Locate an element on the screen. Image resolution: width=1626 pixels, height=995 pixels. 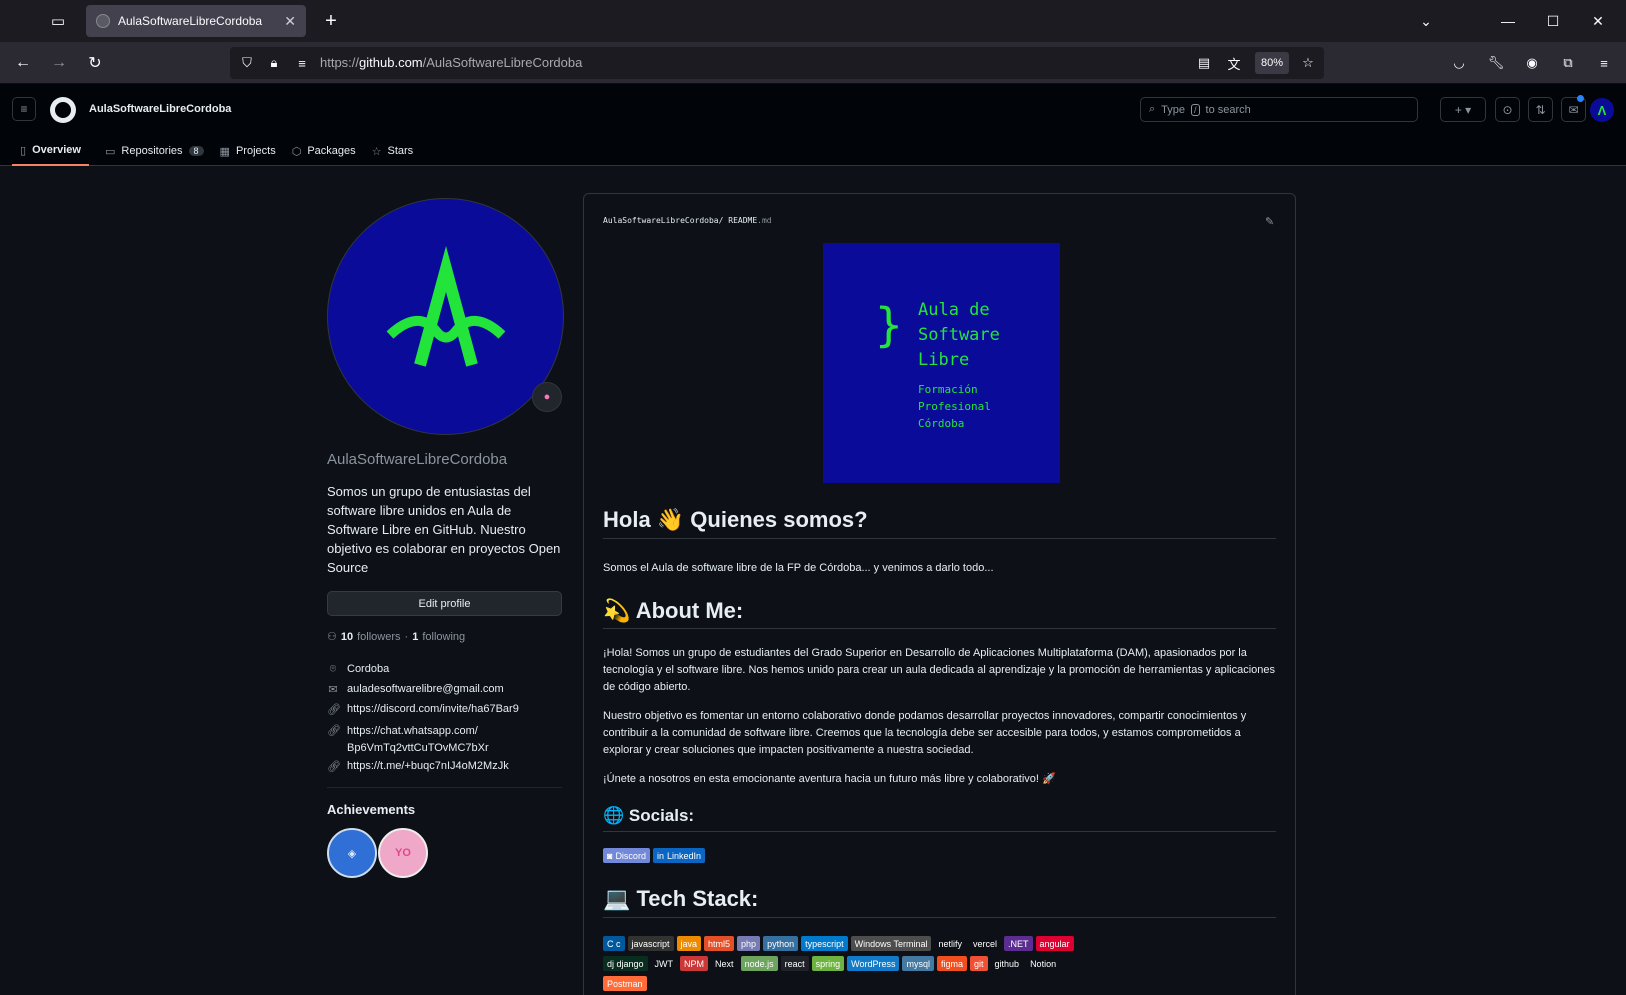
minimize-icon: — is located at coordinates (1508, 21).